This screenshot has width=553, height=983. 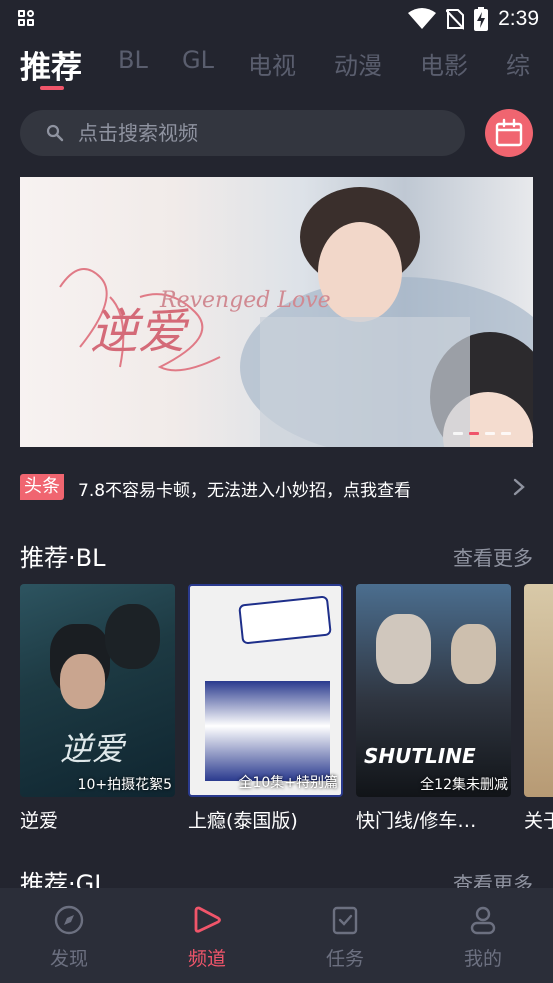 I want to click on tab-bl: BL, so click(x=133, y=60).